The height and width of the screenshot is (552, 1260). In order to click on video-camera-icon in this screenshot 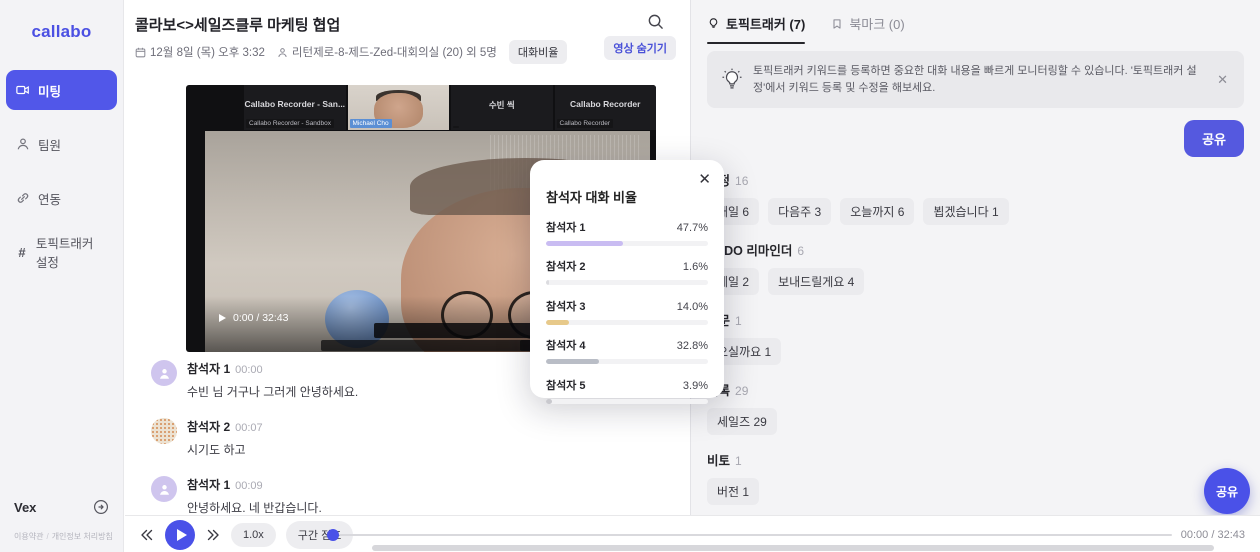, I will do `click(23, 90)`.